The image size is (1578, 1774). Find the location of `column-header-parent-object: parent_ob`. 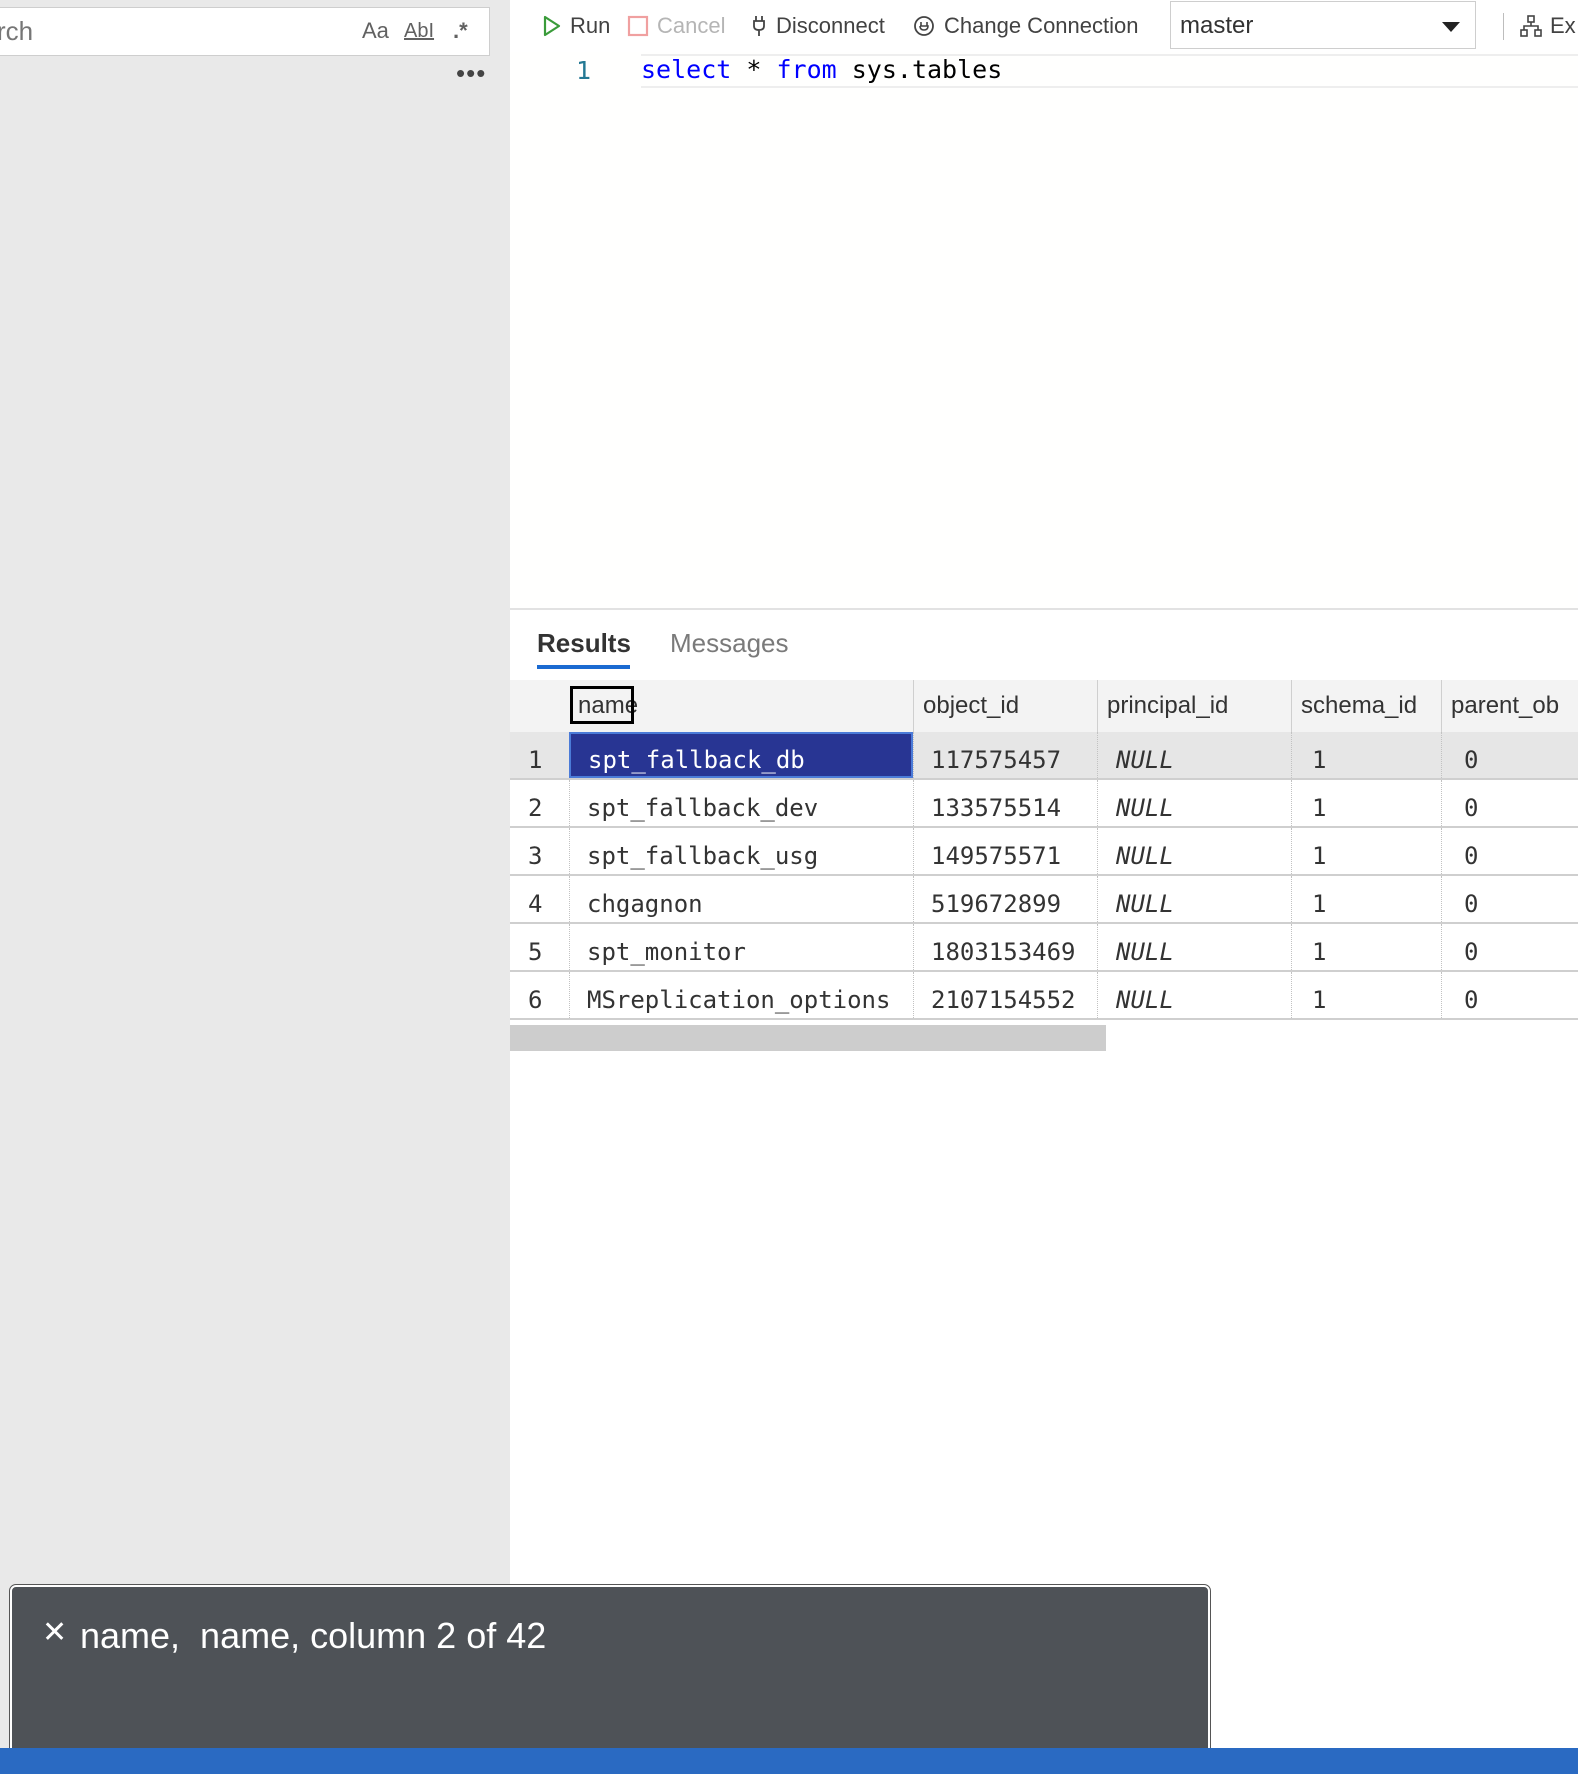

column-header-parent-object: parent_ob is located at coordinates (1509, 706).